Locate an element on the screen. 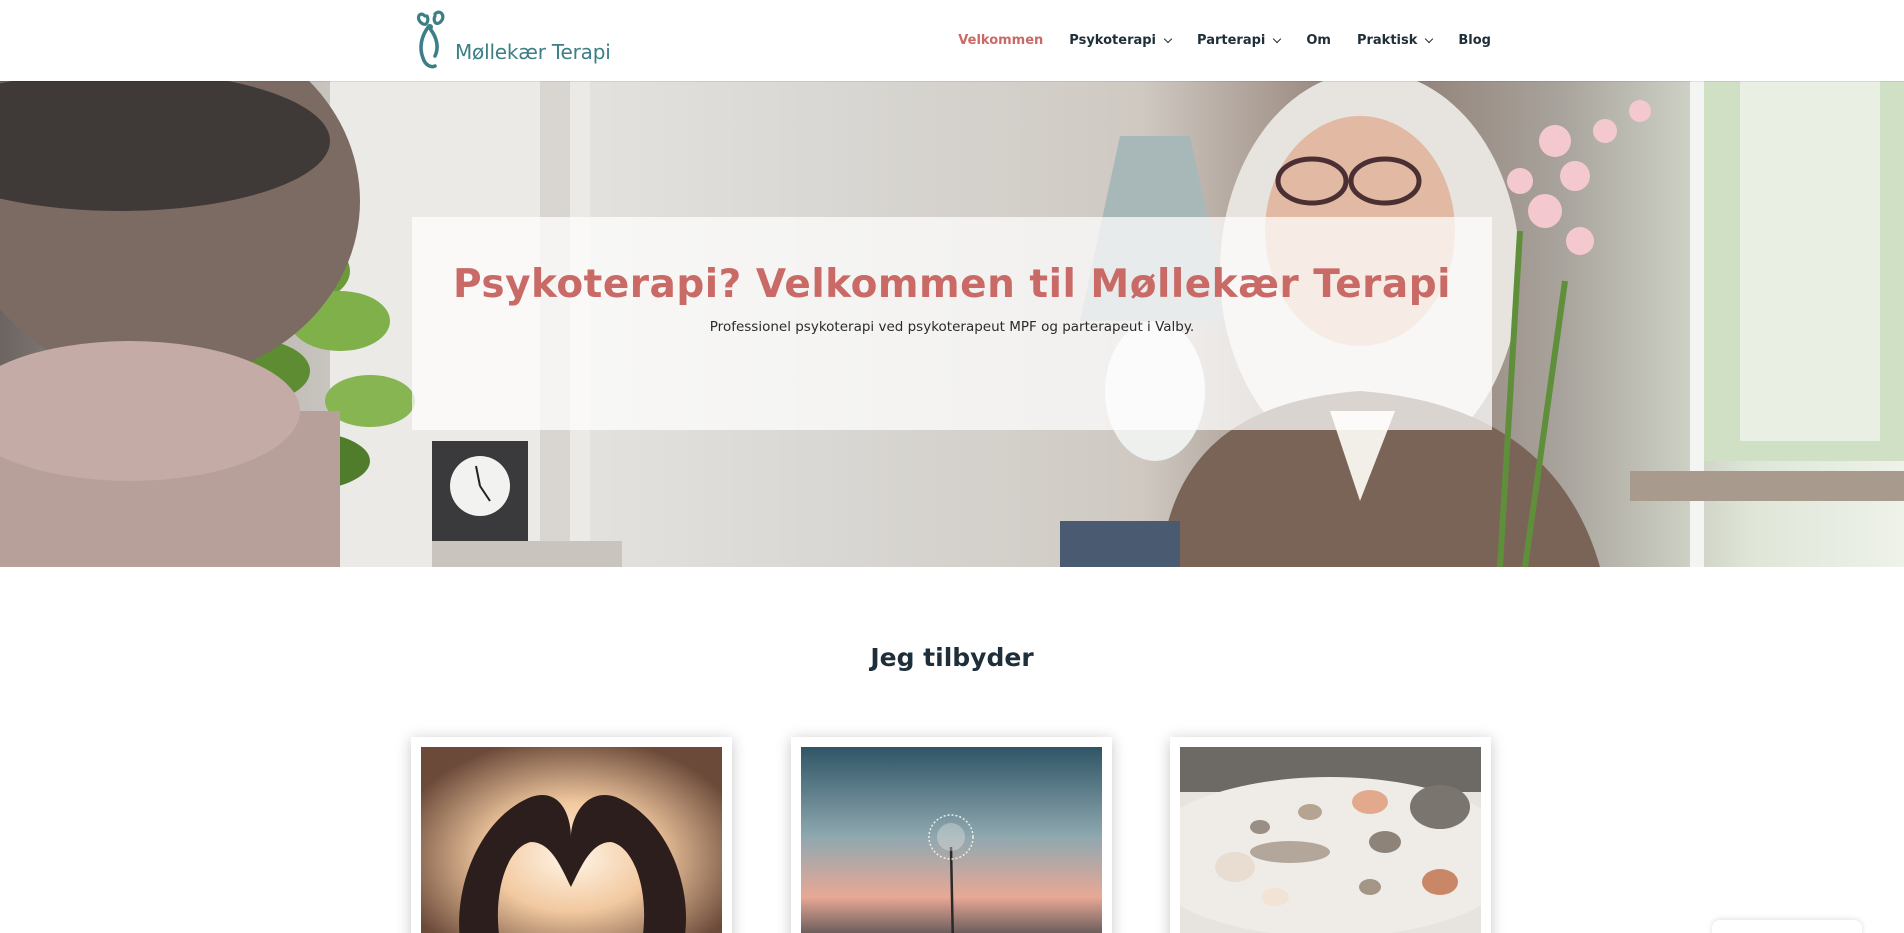 The width and height of the screenshot is (1904, 933). nav-label: Om is located at coordinates (1318, 40).